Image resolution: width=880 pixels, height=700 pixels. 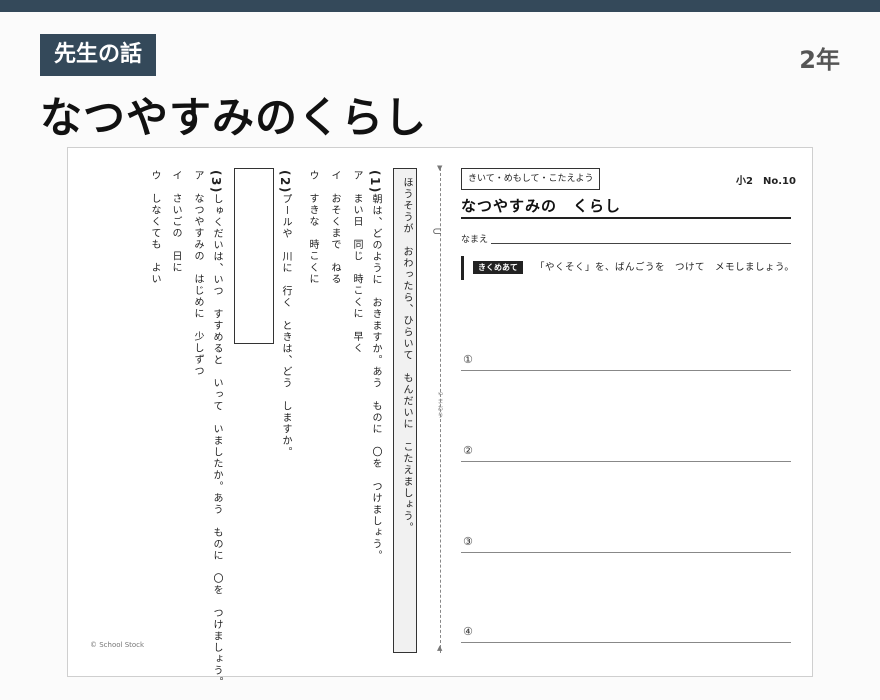 What do you see at coordinates (117, 645) in the screenshot?
I see `copyright: © School Stock` at bounding box center [117, 645].